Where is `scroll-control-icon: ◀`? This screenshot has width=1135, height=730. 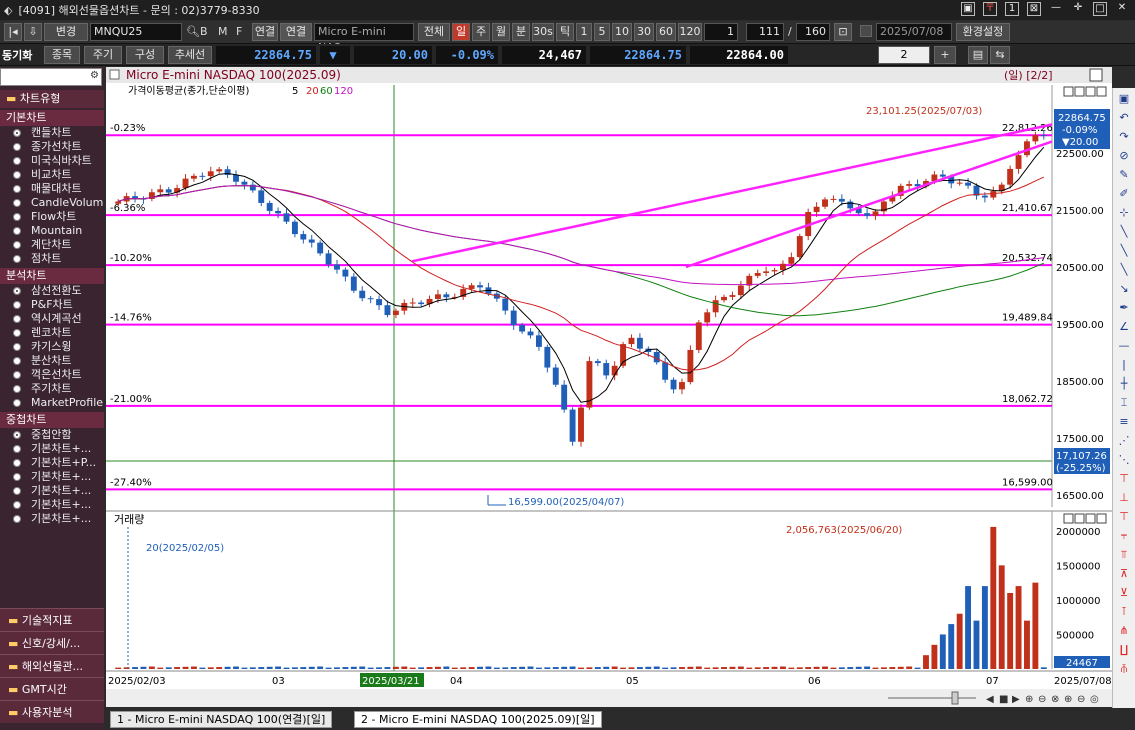
scroll-control-icon: ◀ is located at coordinates (990, 699).